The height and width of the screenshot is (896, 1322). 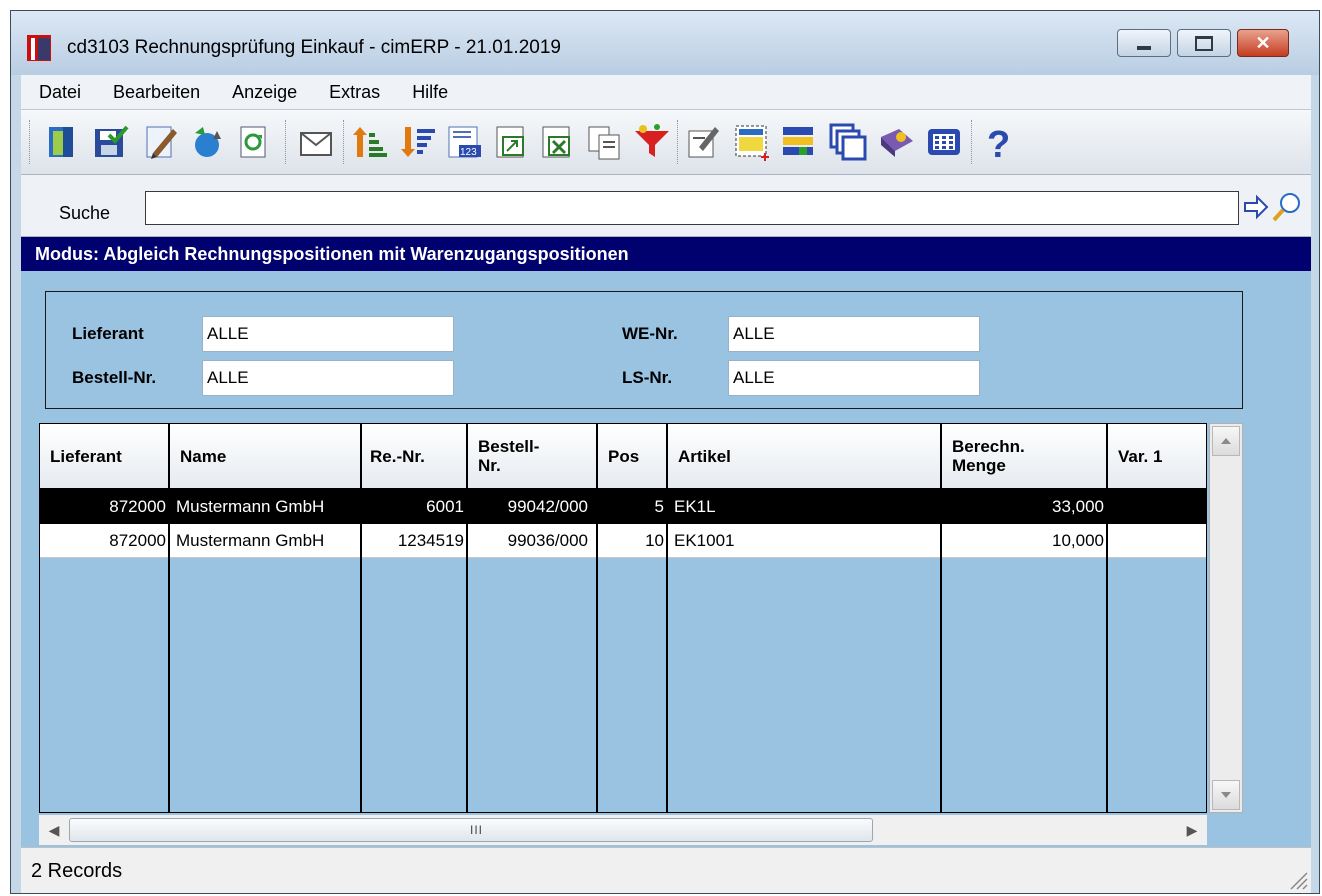 What do you see at coordinates (316, 142) in the screenshot?
I see `mail-icon` at bounding box center [316, 142].